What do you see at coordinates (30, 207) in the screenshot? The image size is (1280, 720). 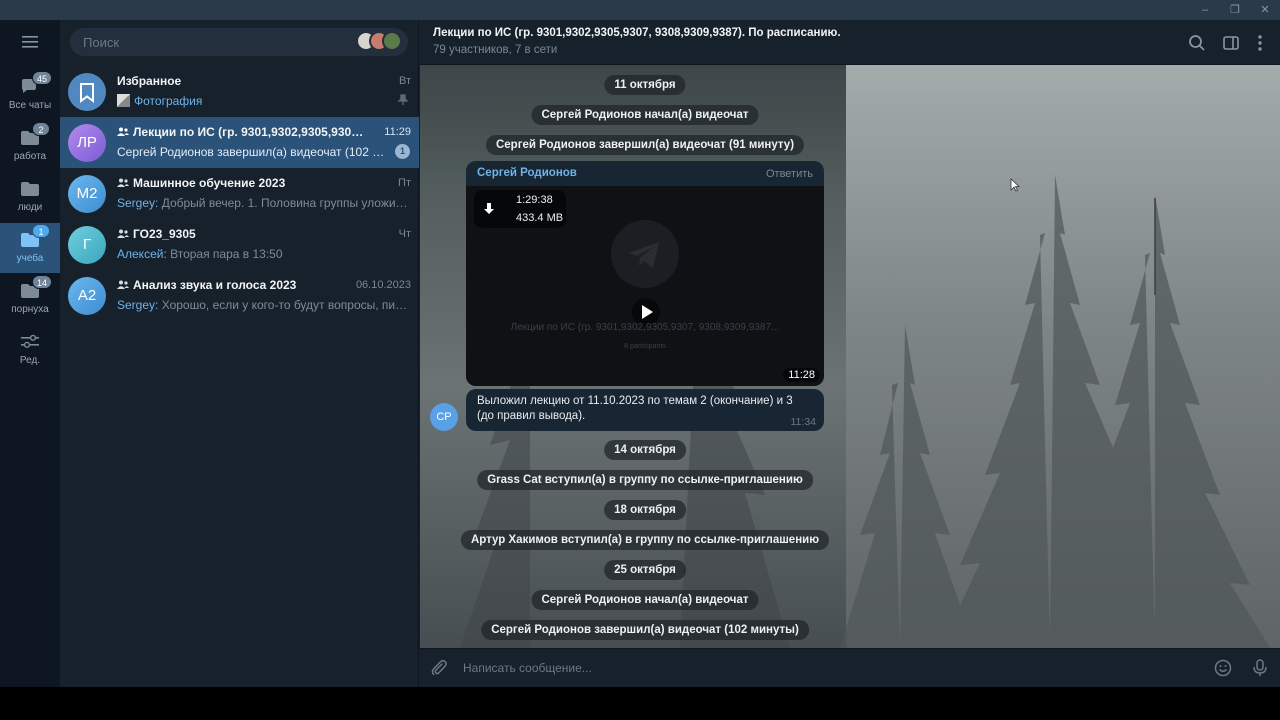 I see `folder-label: люди` at bounding box center [30, 207].